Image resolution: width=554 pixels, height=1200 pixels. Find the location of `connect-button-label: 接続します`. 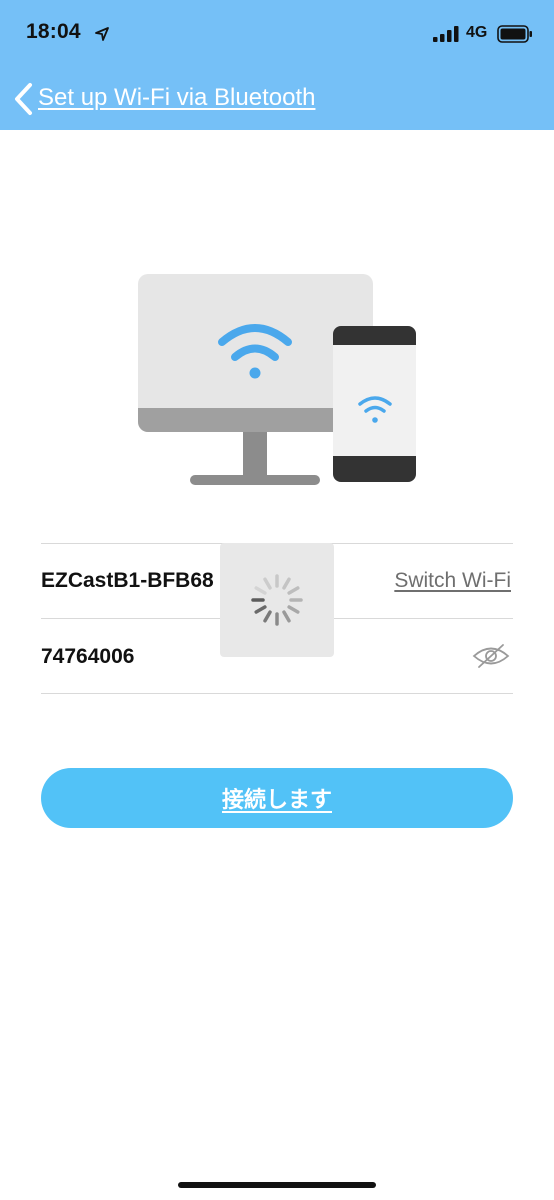

connect-button-label: 接続します is located at coordinates (276, 799).